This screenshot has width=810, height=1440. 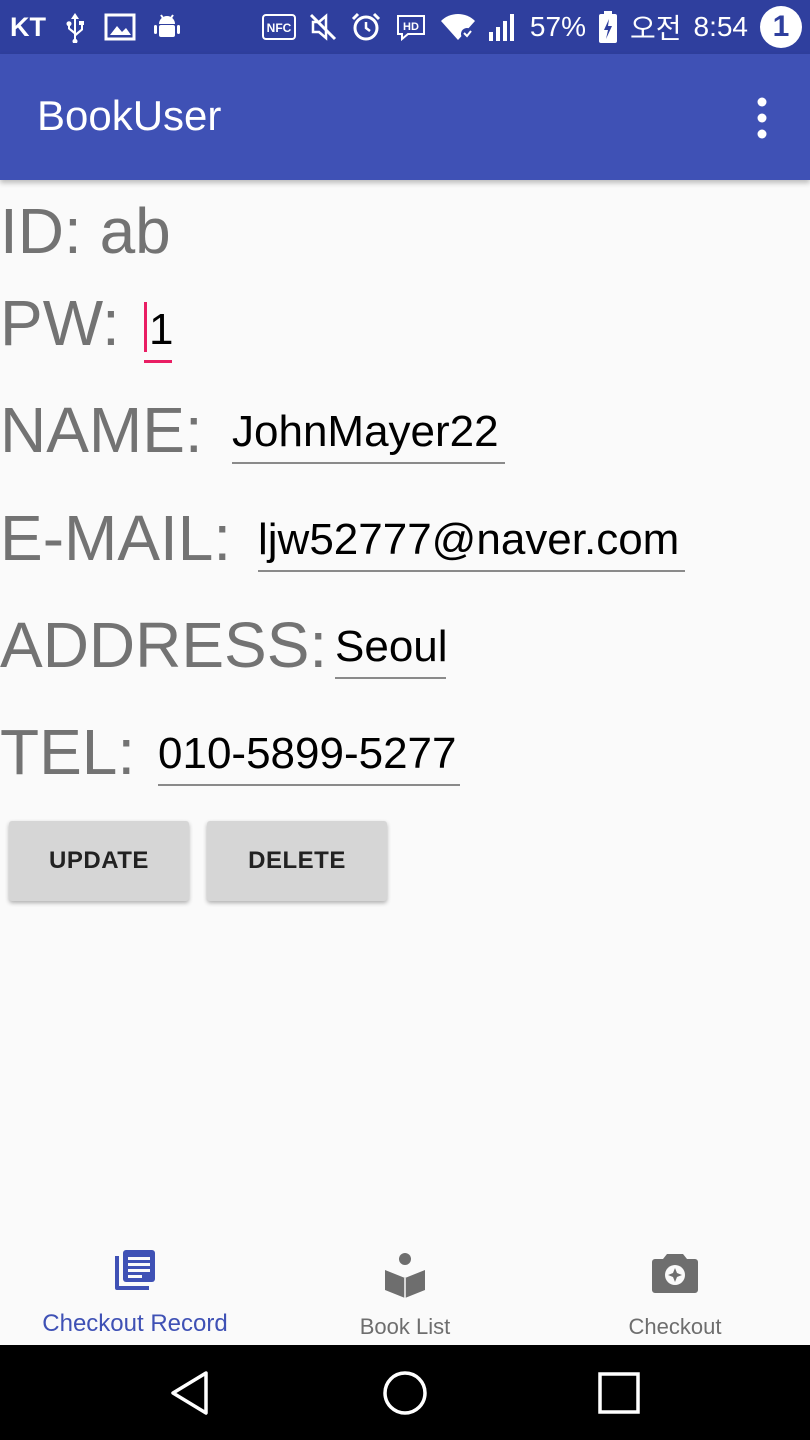 What do you see at coordinates (28, 26) in the screenshot?
I see `carrier-label: KT` at bounding box center [28, 26].